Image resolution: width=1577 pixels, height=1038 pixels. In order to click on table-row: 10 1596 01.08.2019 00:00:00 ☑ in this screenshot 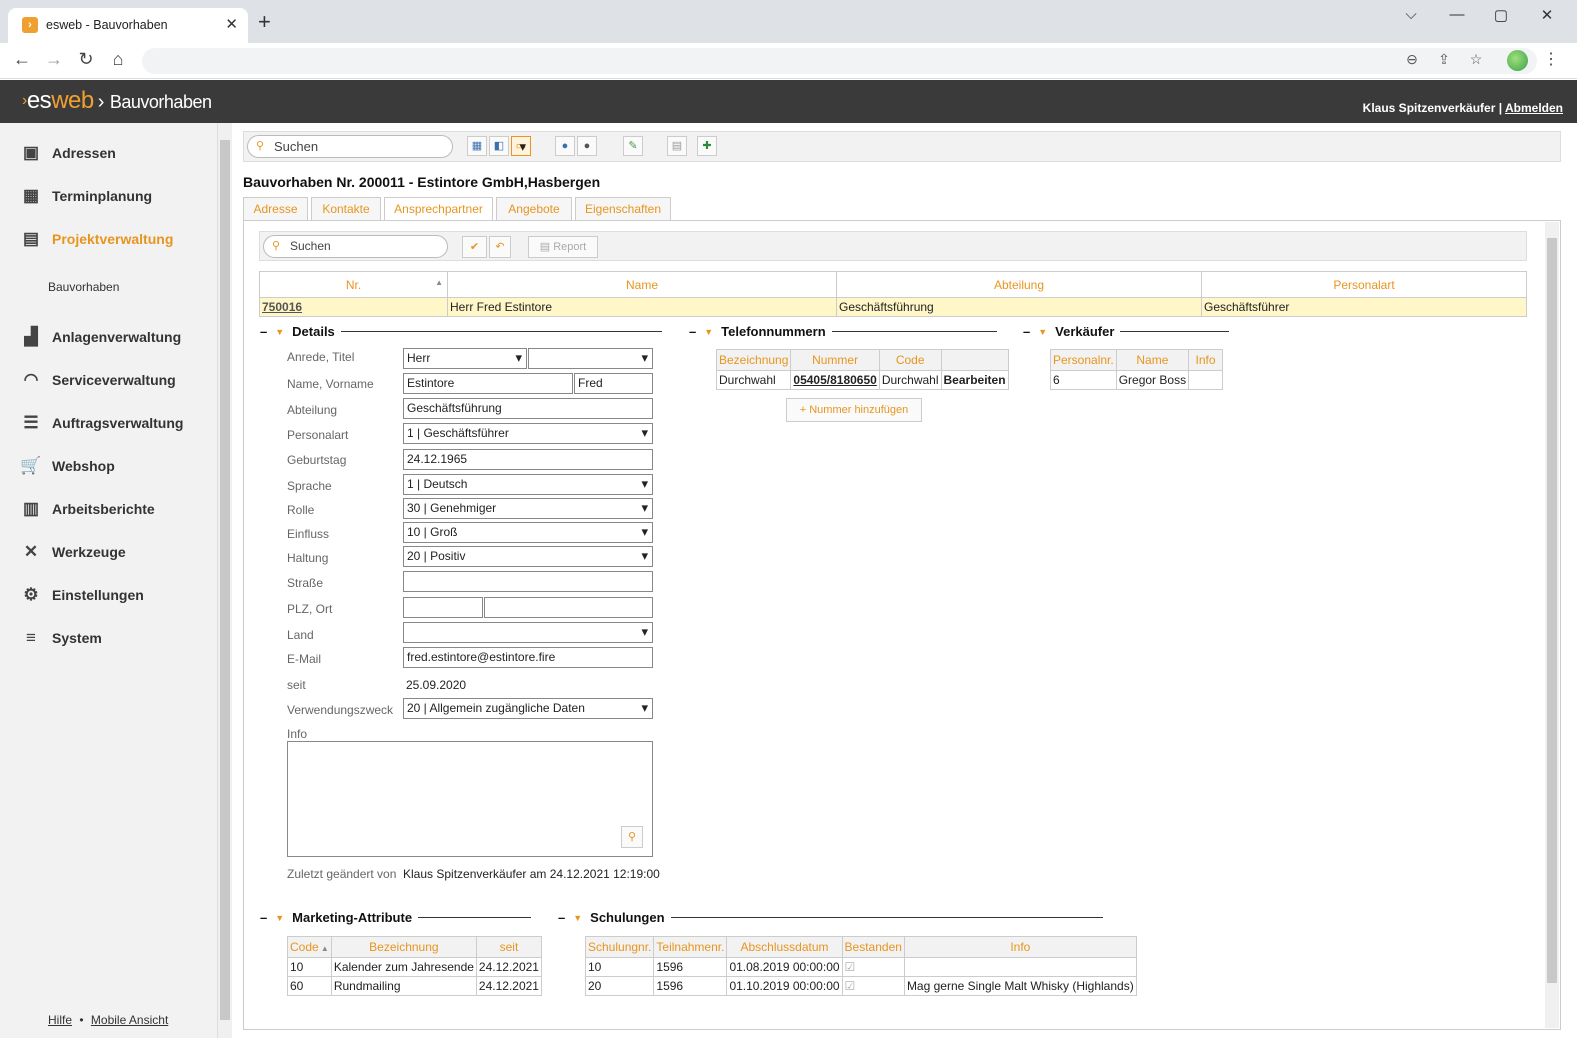, I will do `click(860, 967)`.